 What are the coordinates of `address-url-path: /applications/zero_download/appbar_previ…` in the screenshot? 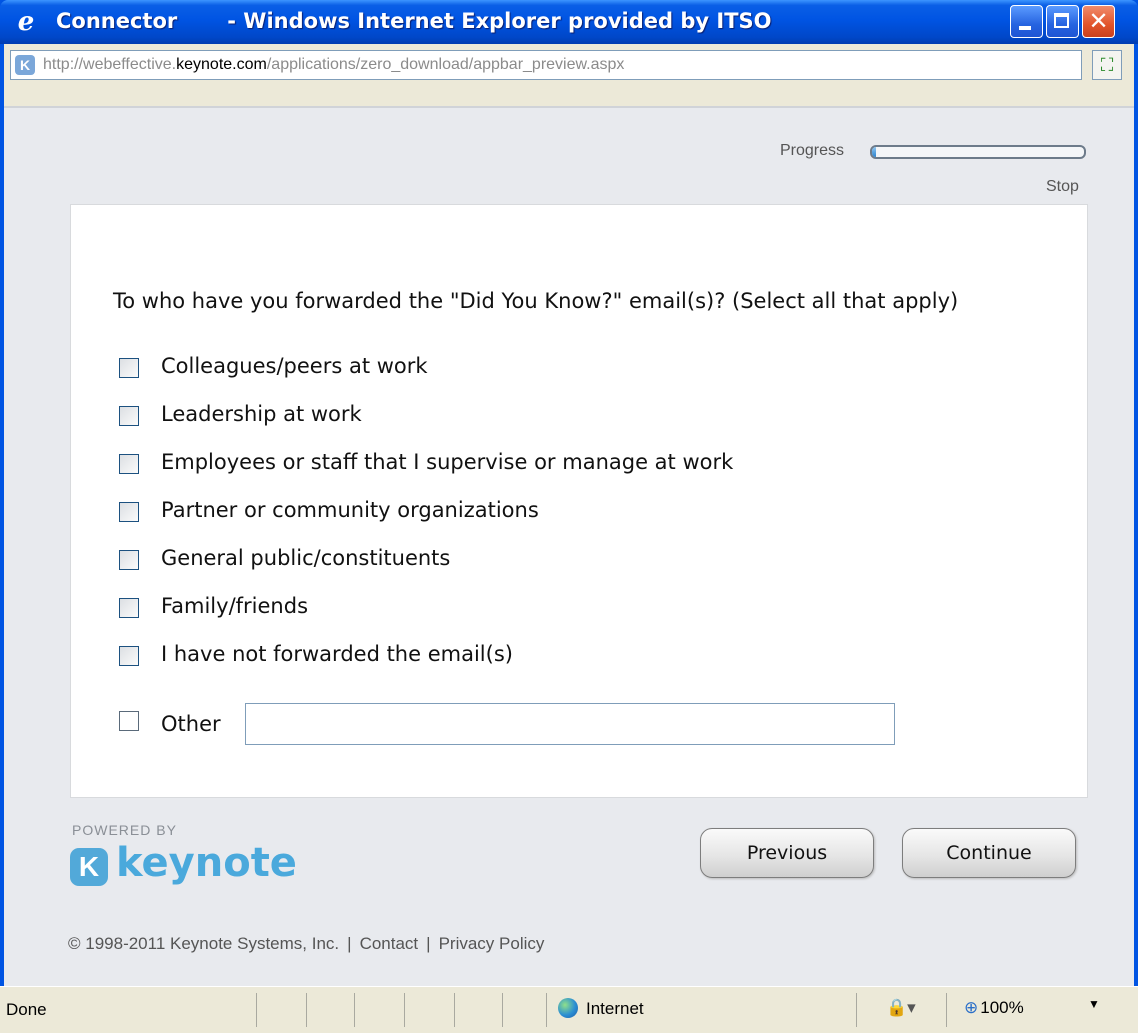 It's located at (445, 64).